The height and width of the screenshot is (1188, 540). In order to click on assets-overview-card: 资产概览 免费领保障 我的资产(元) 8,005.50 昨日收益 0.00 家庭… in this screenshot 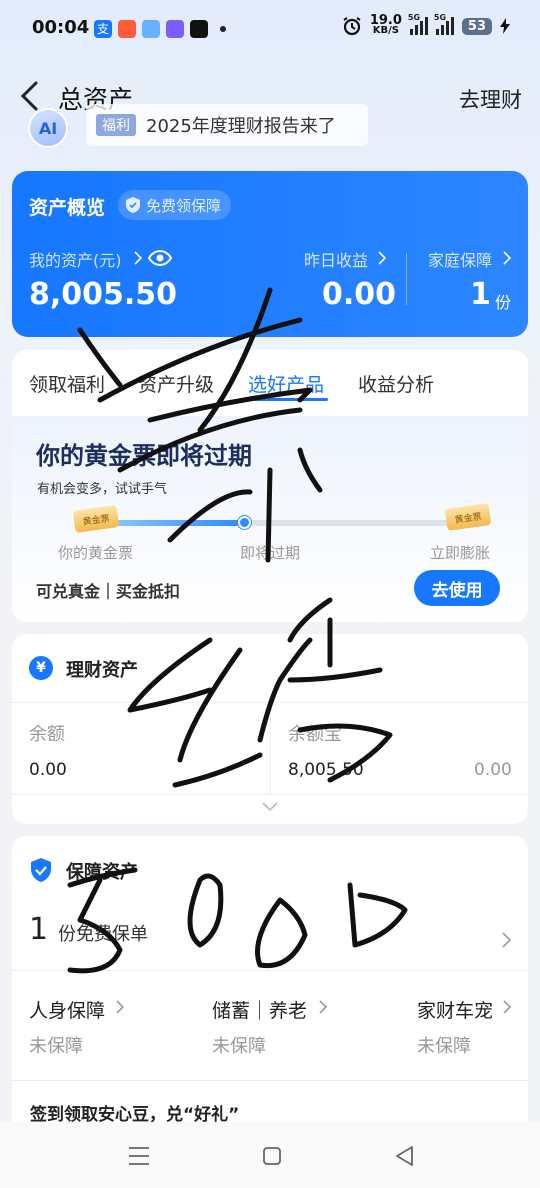, I will do `click(270, 254)`.